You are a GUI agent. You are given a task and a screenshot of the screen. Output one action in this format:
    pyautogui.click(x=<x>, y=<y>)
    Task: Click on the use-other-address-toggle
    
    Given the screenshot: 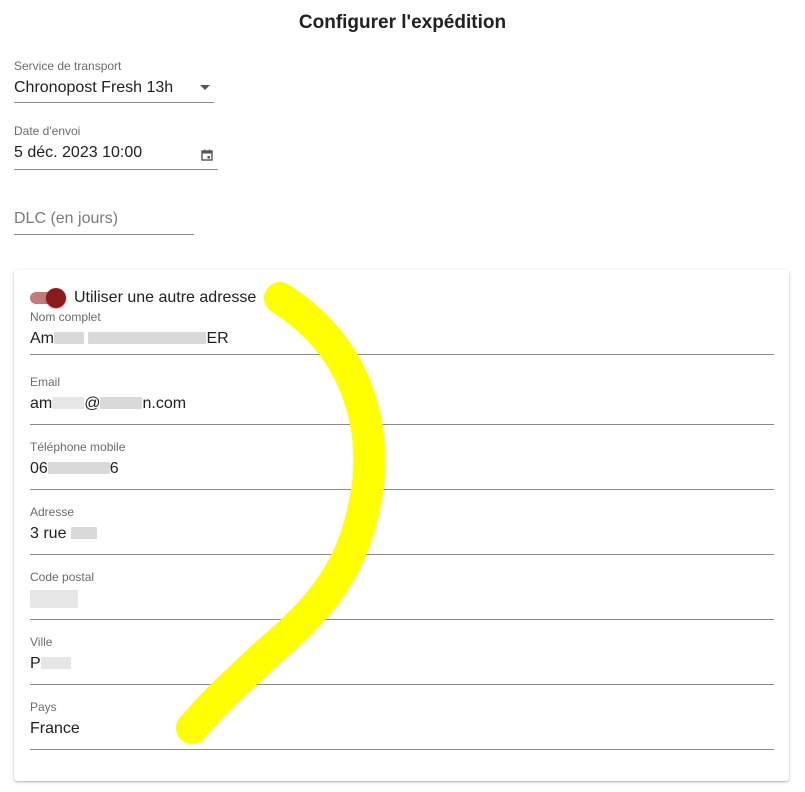 What is the action you would take?
    pyautogui.click(x=48, y=298)
    